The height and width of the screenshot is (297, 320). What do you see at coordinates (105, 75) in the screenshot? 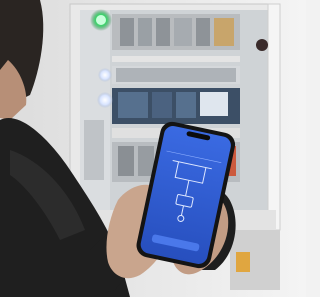
I see `white-indicator-light` at bounding box center [105, 75].